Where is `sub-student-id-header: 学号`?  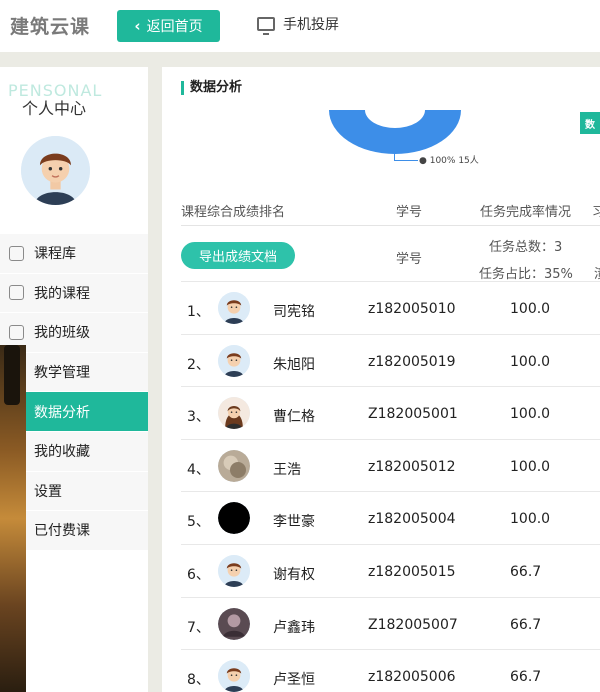 sub-student-id-header: 学号 is located at coordinates (409, 259).